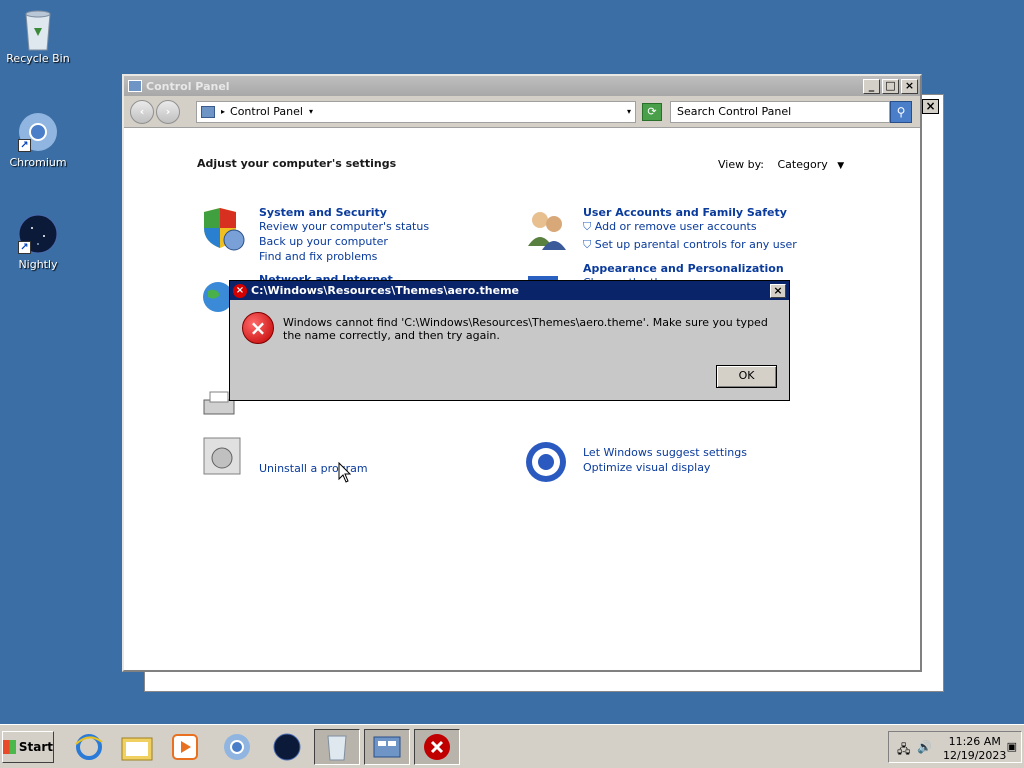  What do you see at coordinates (223, 229) in the screenshot?
I see `shield-icon` at bounding box center [223, 229].